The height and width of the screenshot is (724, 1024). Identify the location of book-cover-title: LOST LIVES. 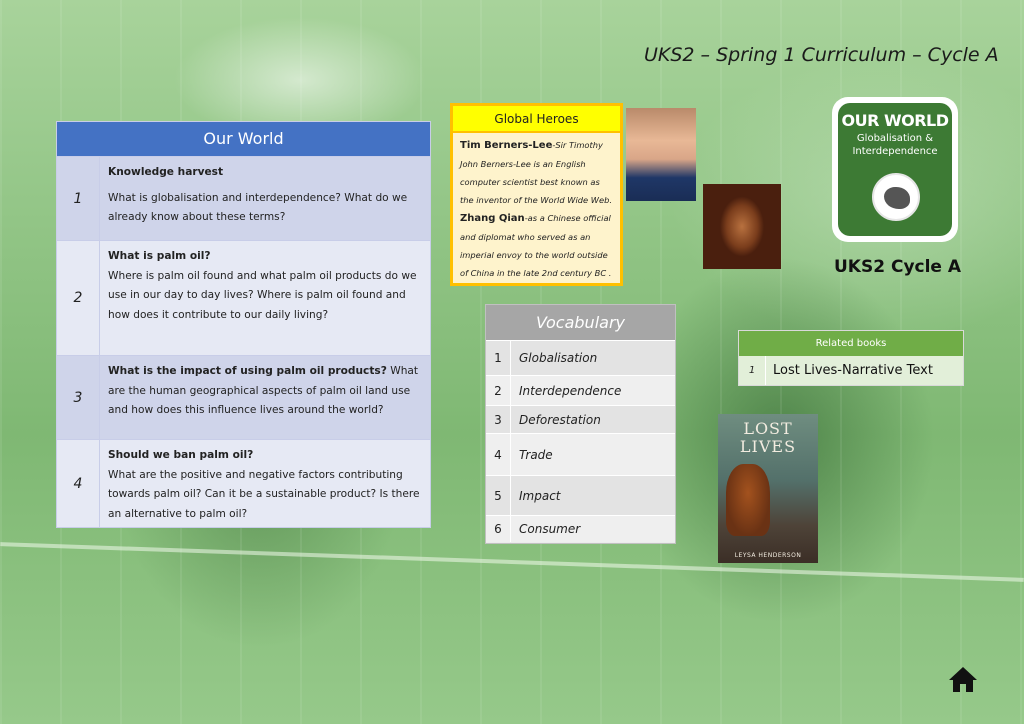
(768, 437).